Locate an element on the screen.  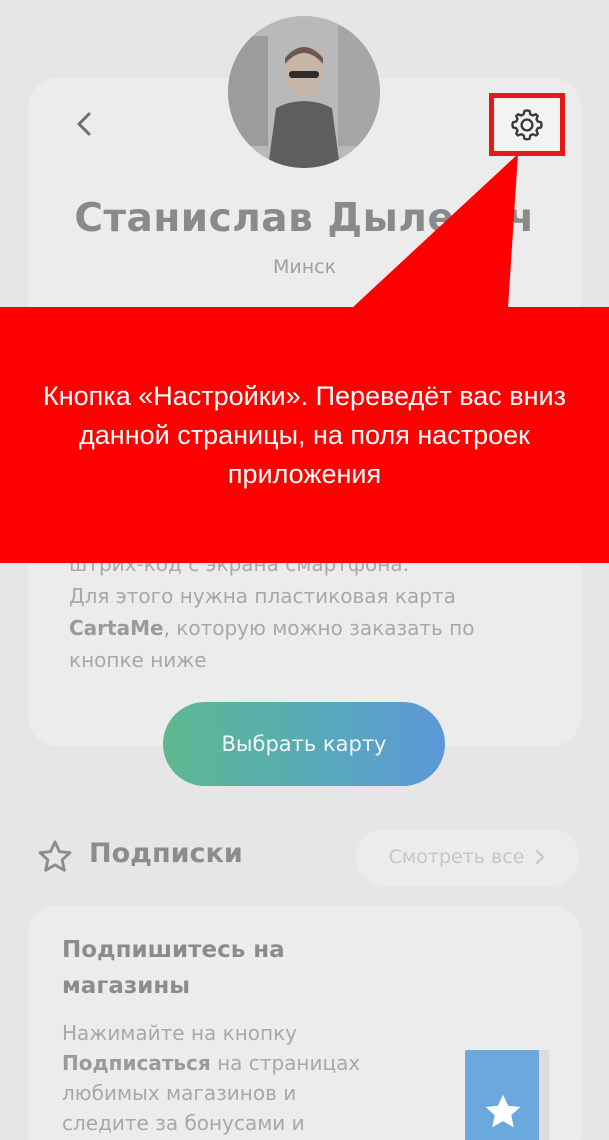
text-part: Нажимайте на кнопку is located at coordinates (180, 1033).